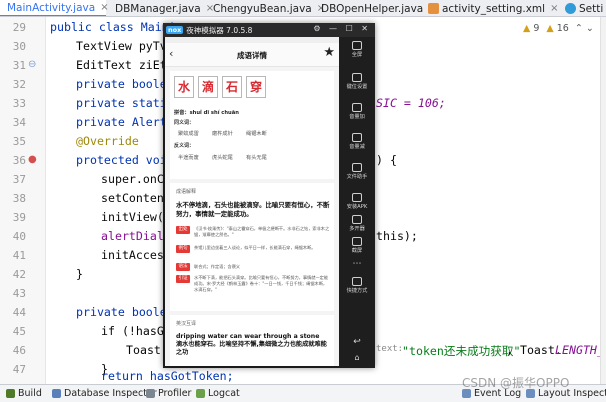 This screenshot has height=402, width=606. Describe the element at coordinates (255, 247) in the screenshot. I see `example-text: 茶馆儿里边坐着三人谈论，似平日一样，长能滴石穿，绳锯木断。` at that location.